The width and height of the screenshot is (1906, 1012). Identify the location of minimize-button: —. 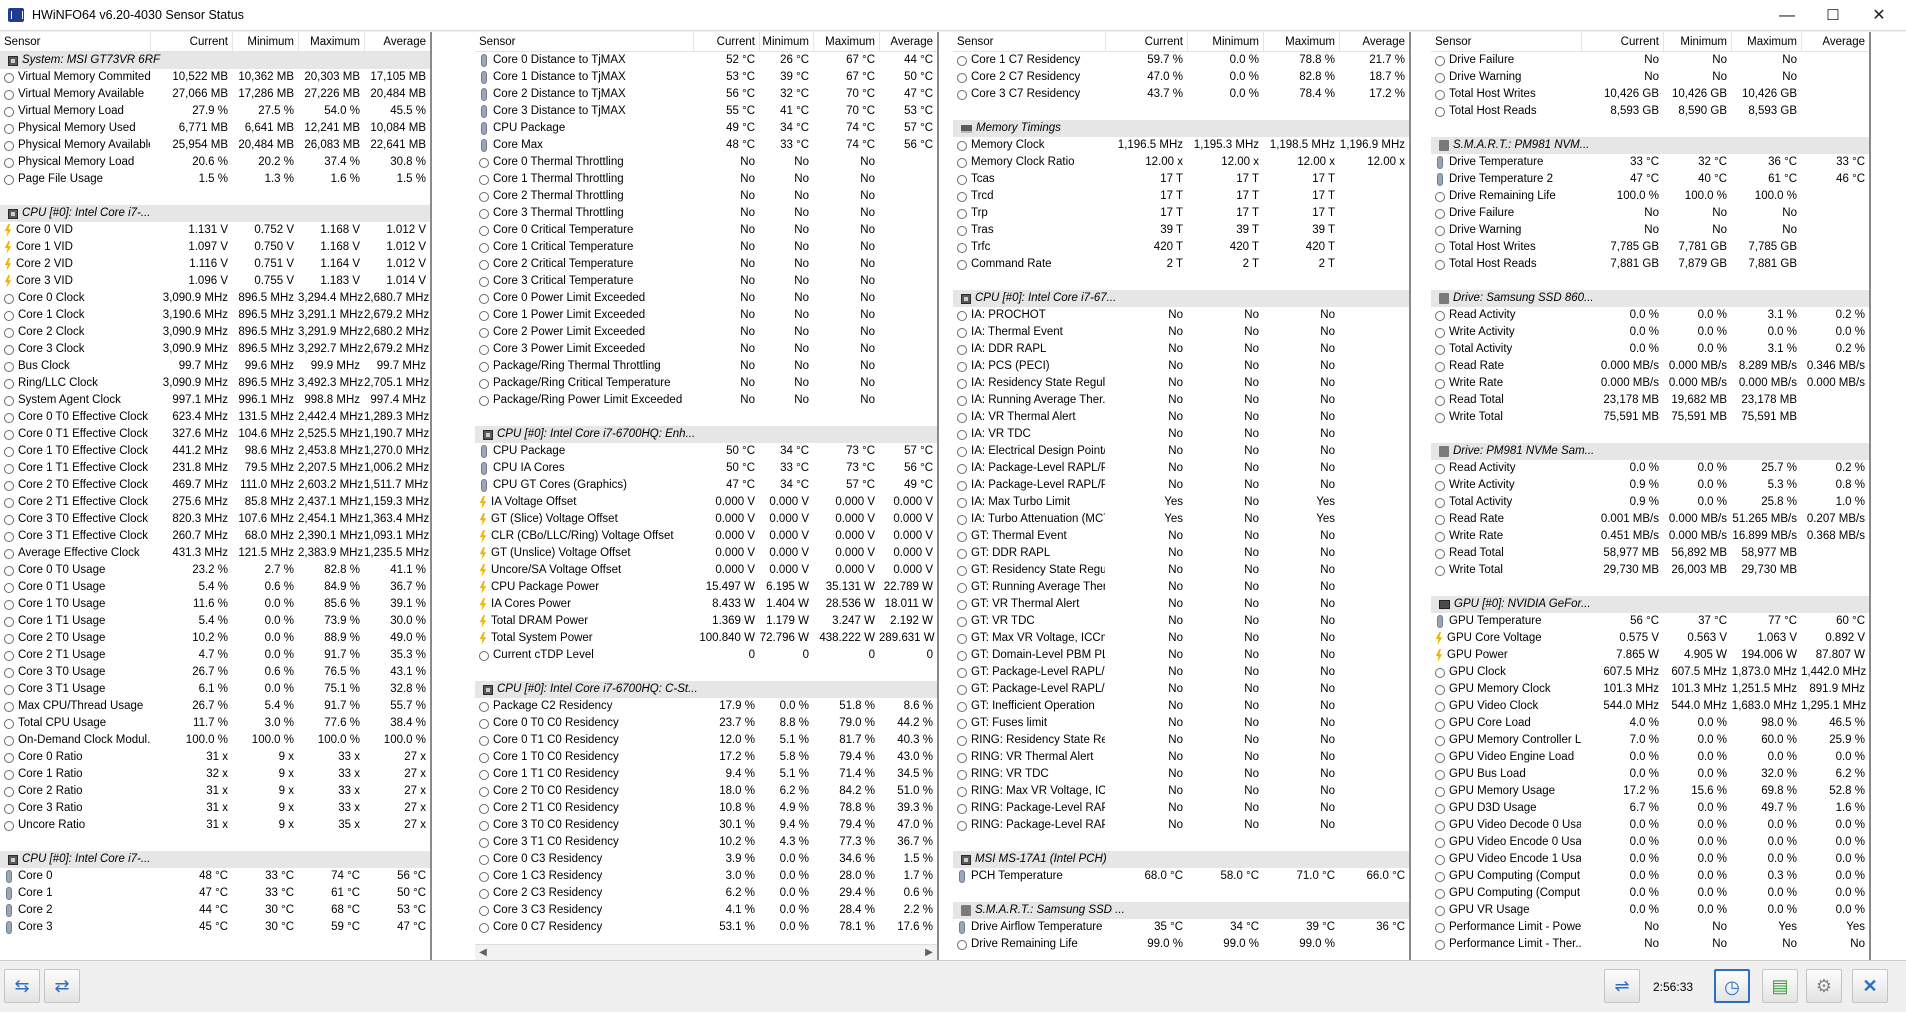
(1787, 15).